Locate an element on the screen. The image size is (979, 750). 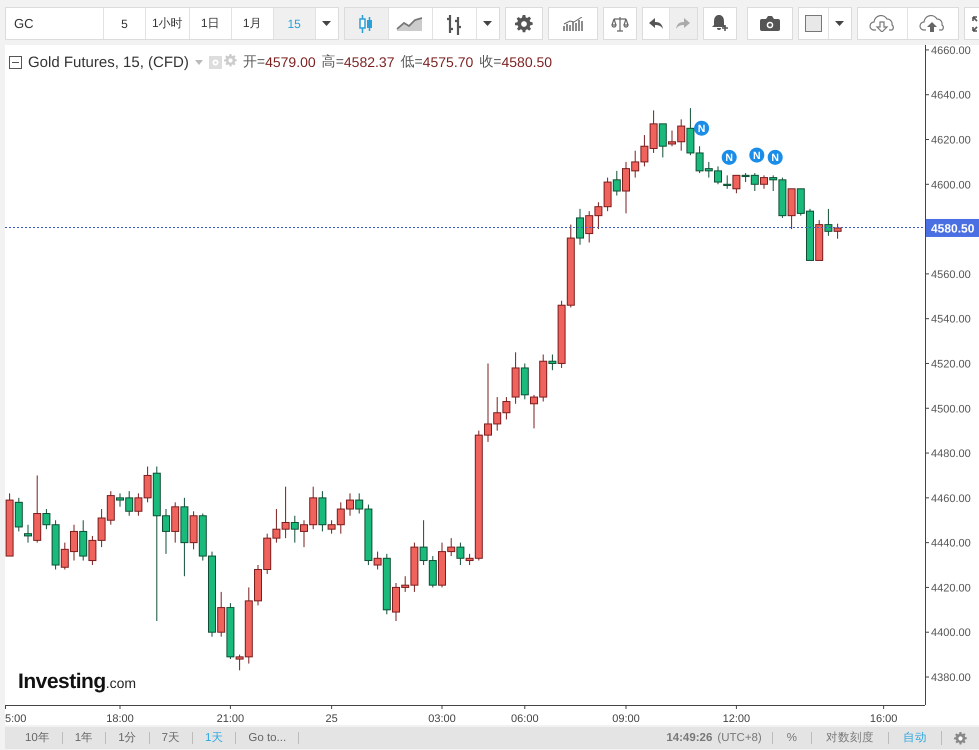
area-chart-icon is located at coordinates (410, 23).